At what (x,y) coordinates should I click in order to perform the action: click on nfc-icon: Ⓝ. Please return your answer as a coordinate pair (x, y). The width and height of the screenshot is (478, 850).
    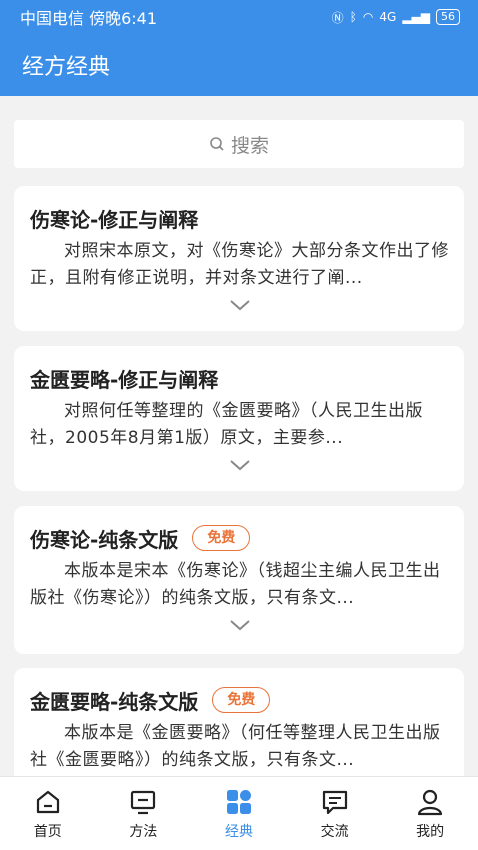
    Looking at the image, I should click on (337, 17).